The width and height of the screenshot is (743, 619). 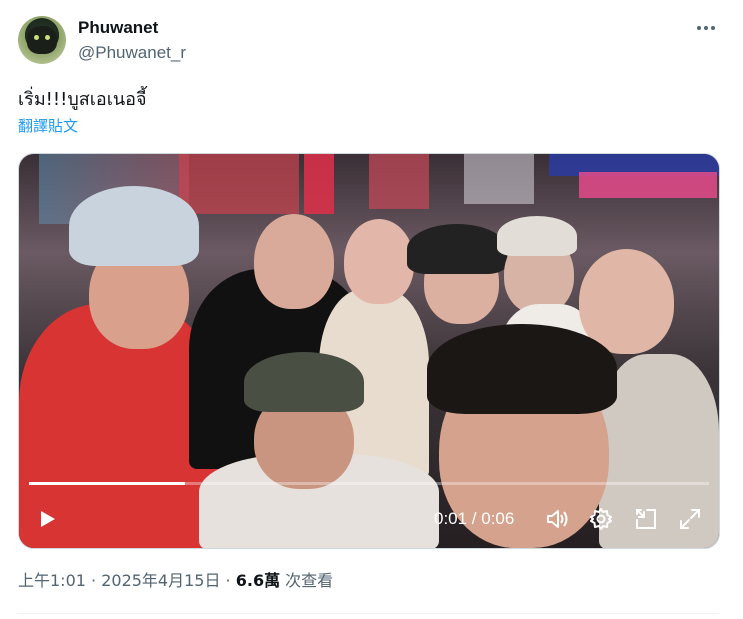 What do you see at coordinates (307, 580) in the screenshot?
I see `view-count-label: 次查看` at bounding box center [307, 580].